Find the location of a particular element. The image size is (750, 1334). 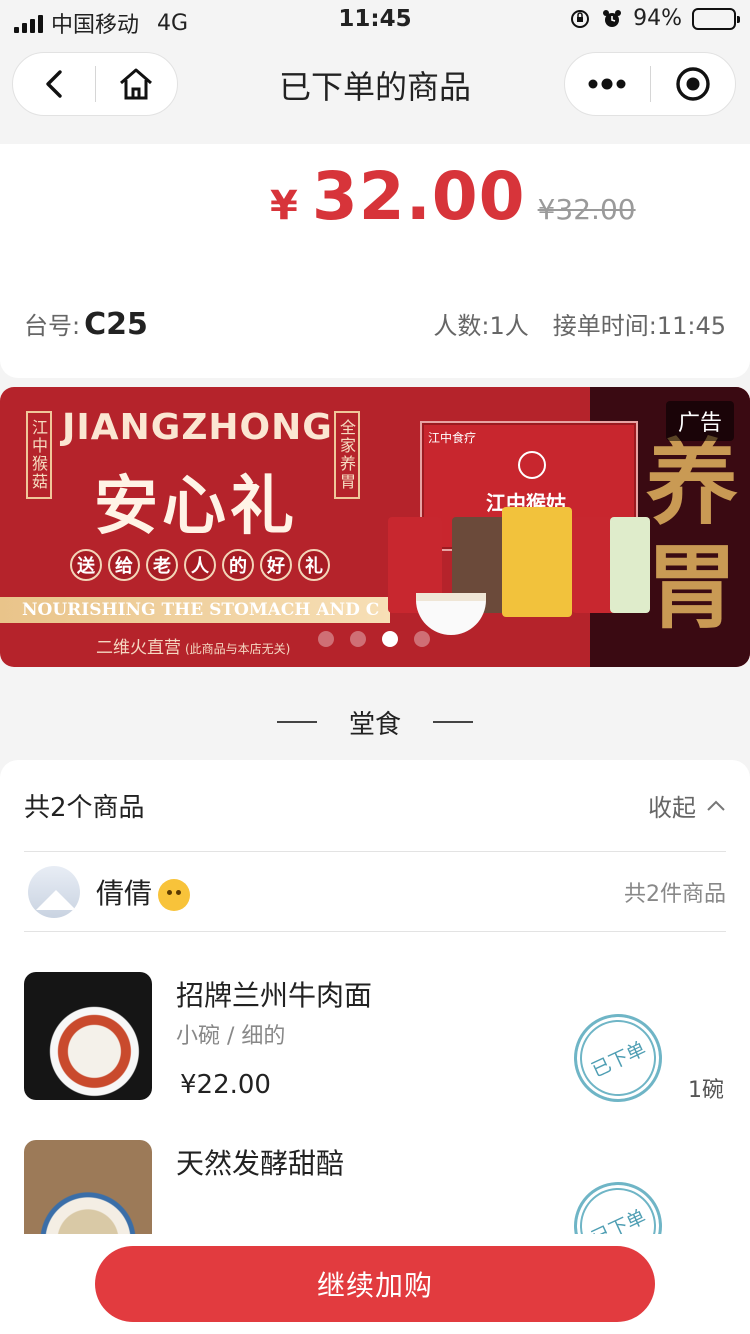

ad-tag: 广告 is located at coordinates (699, 421).